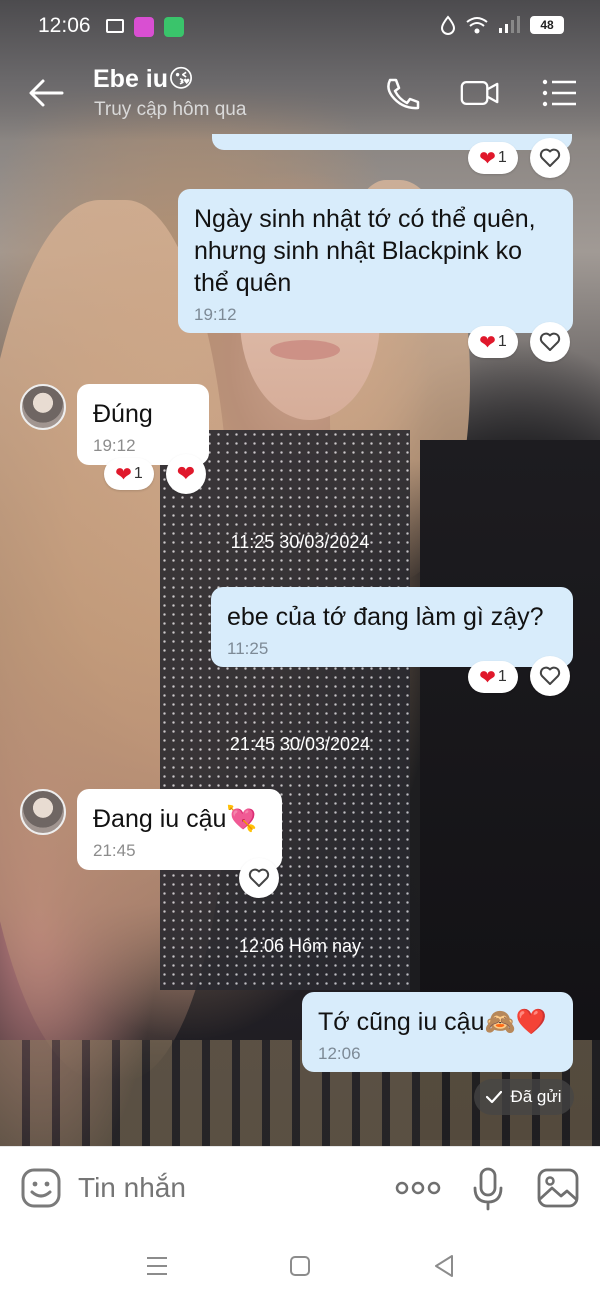 The width and height of the screenshot is (600, 1300). Describe the element at coordinates (432, 1022) in the screenshot. I see `message-text: Tớ cũng iu cậu🙈❤️` at that location.